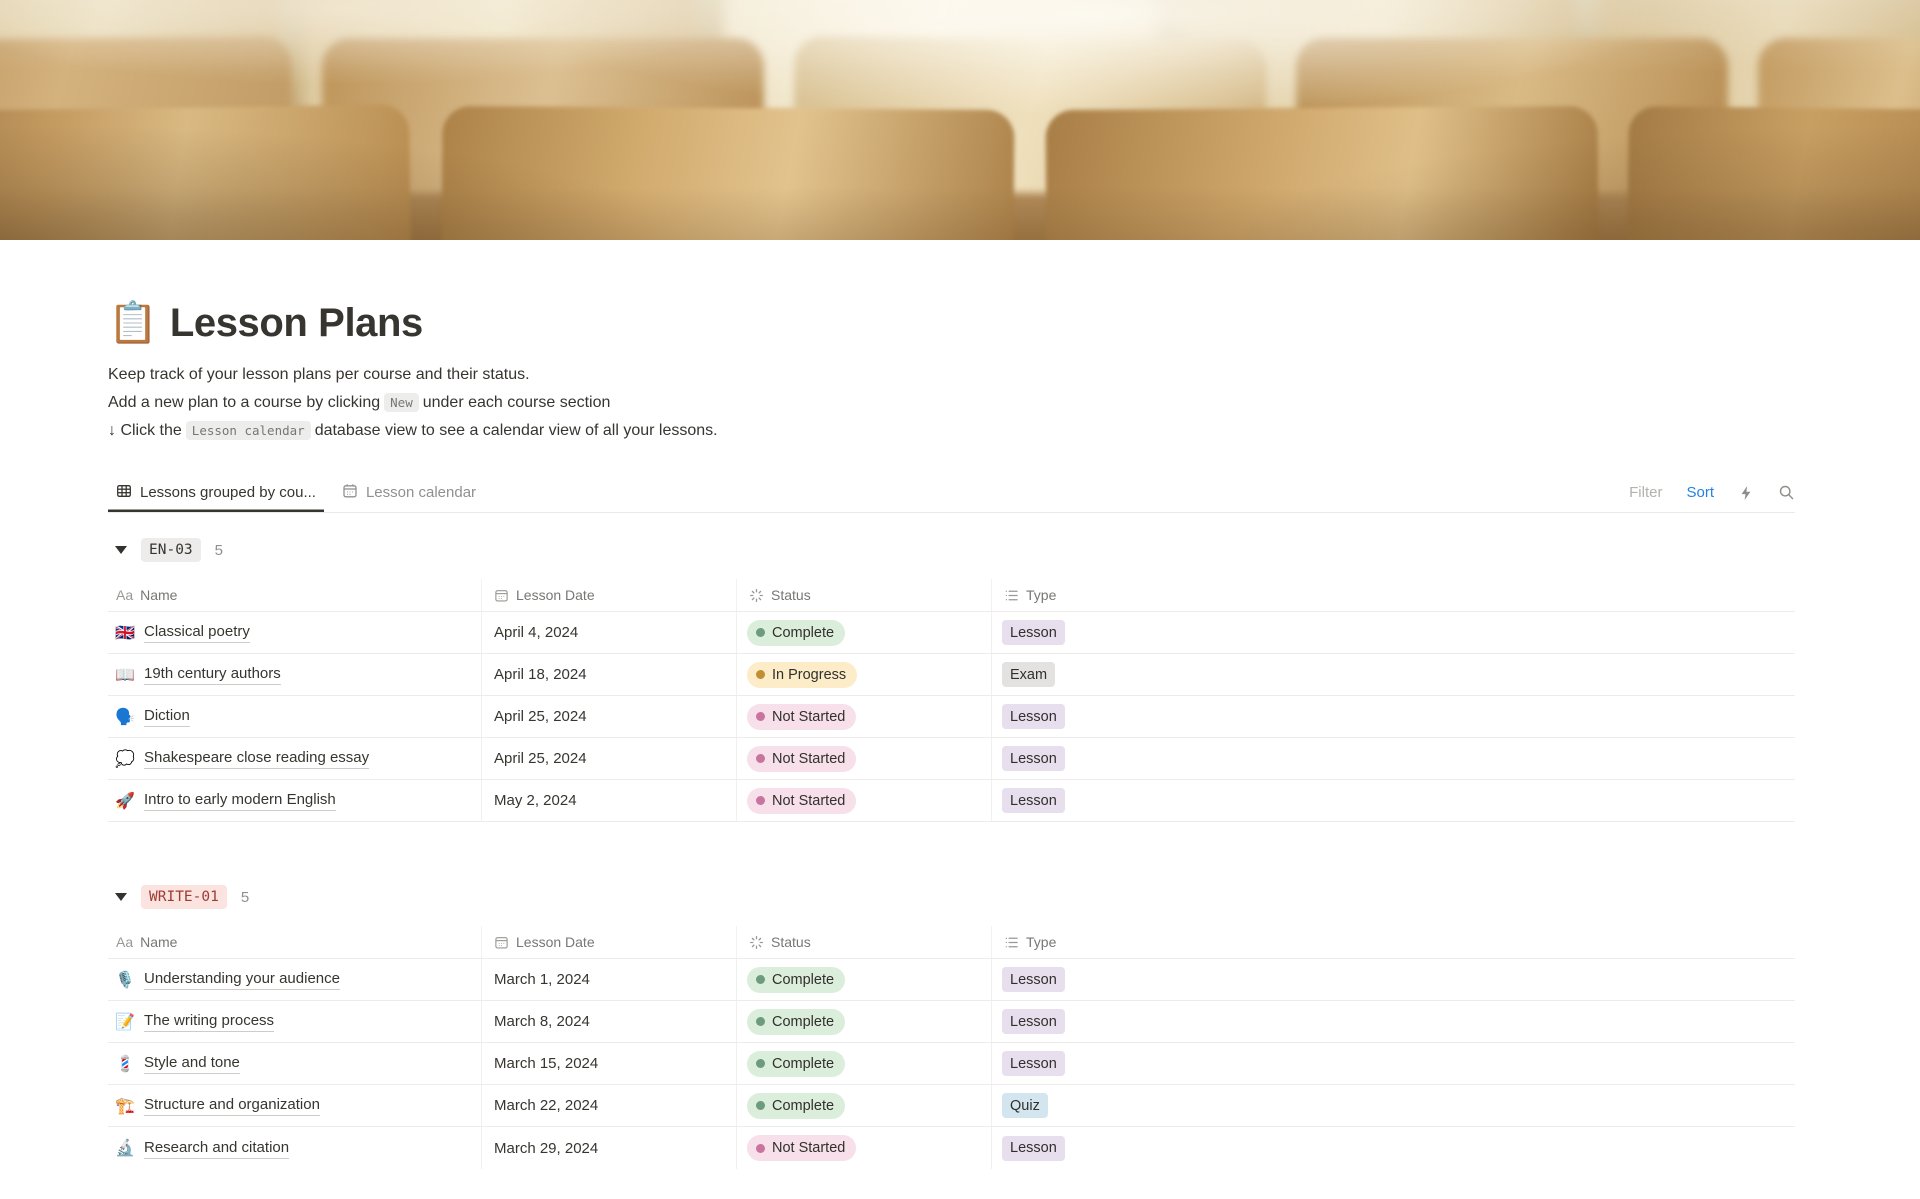  I want to click on lesson-name-cell: 🚀 Intro to early modern English, so click(295, 800).